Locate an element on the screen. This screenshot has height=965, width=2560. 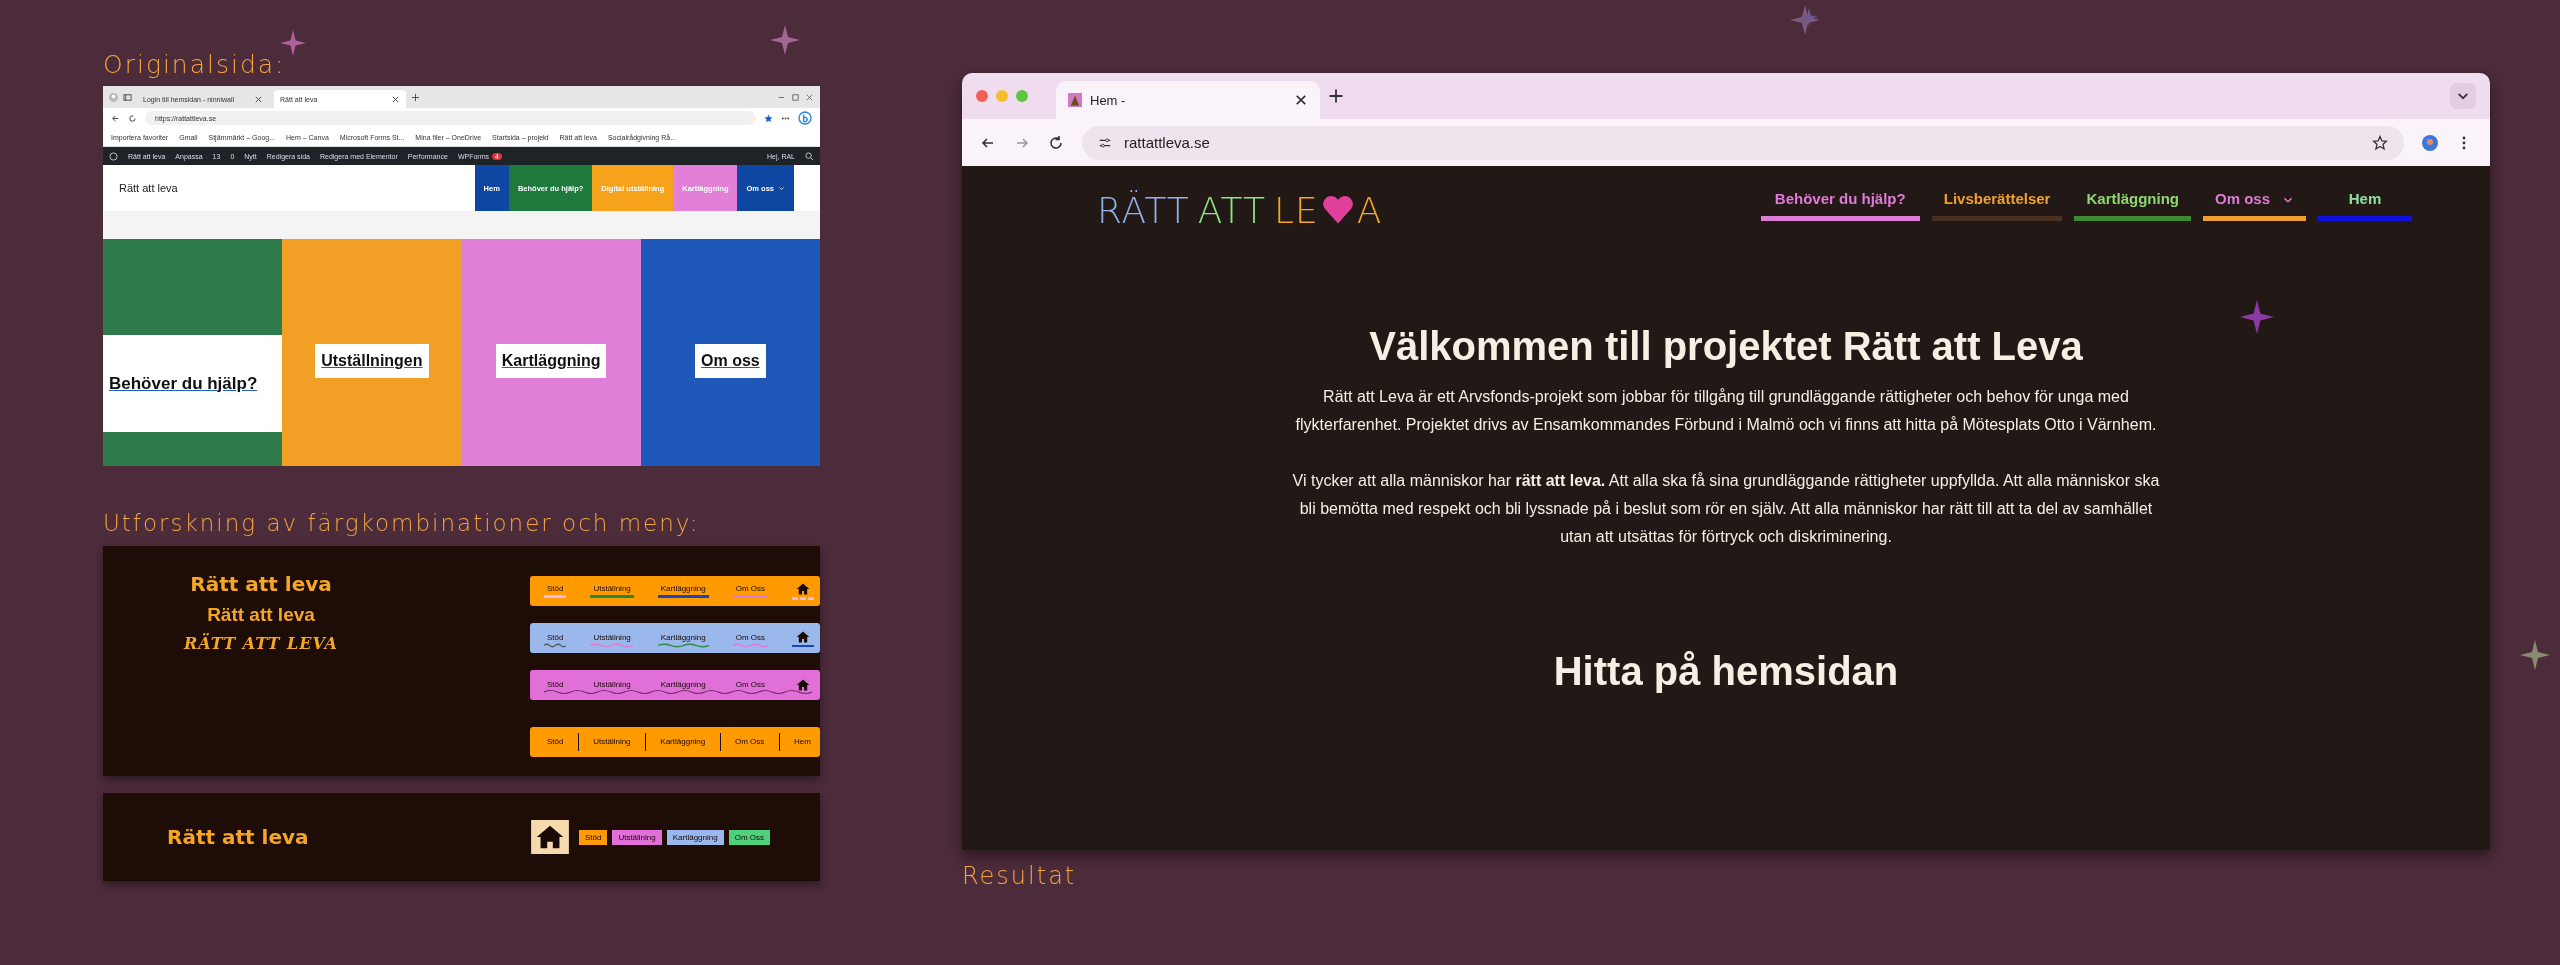
address-field: rattattleva.se is located at coordinates (1743, 142).